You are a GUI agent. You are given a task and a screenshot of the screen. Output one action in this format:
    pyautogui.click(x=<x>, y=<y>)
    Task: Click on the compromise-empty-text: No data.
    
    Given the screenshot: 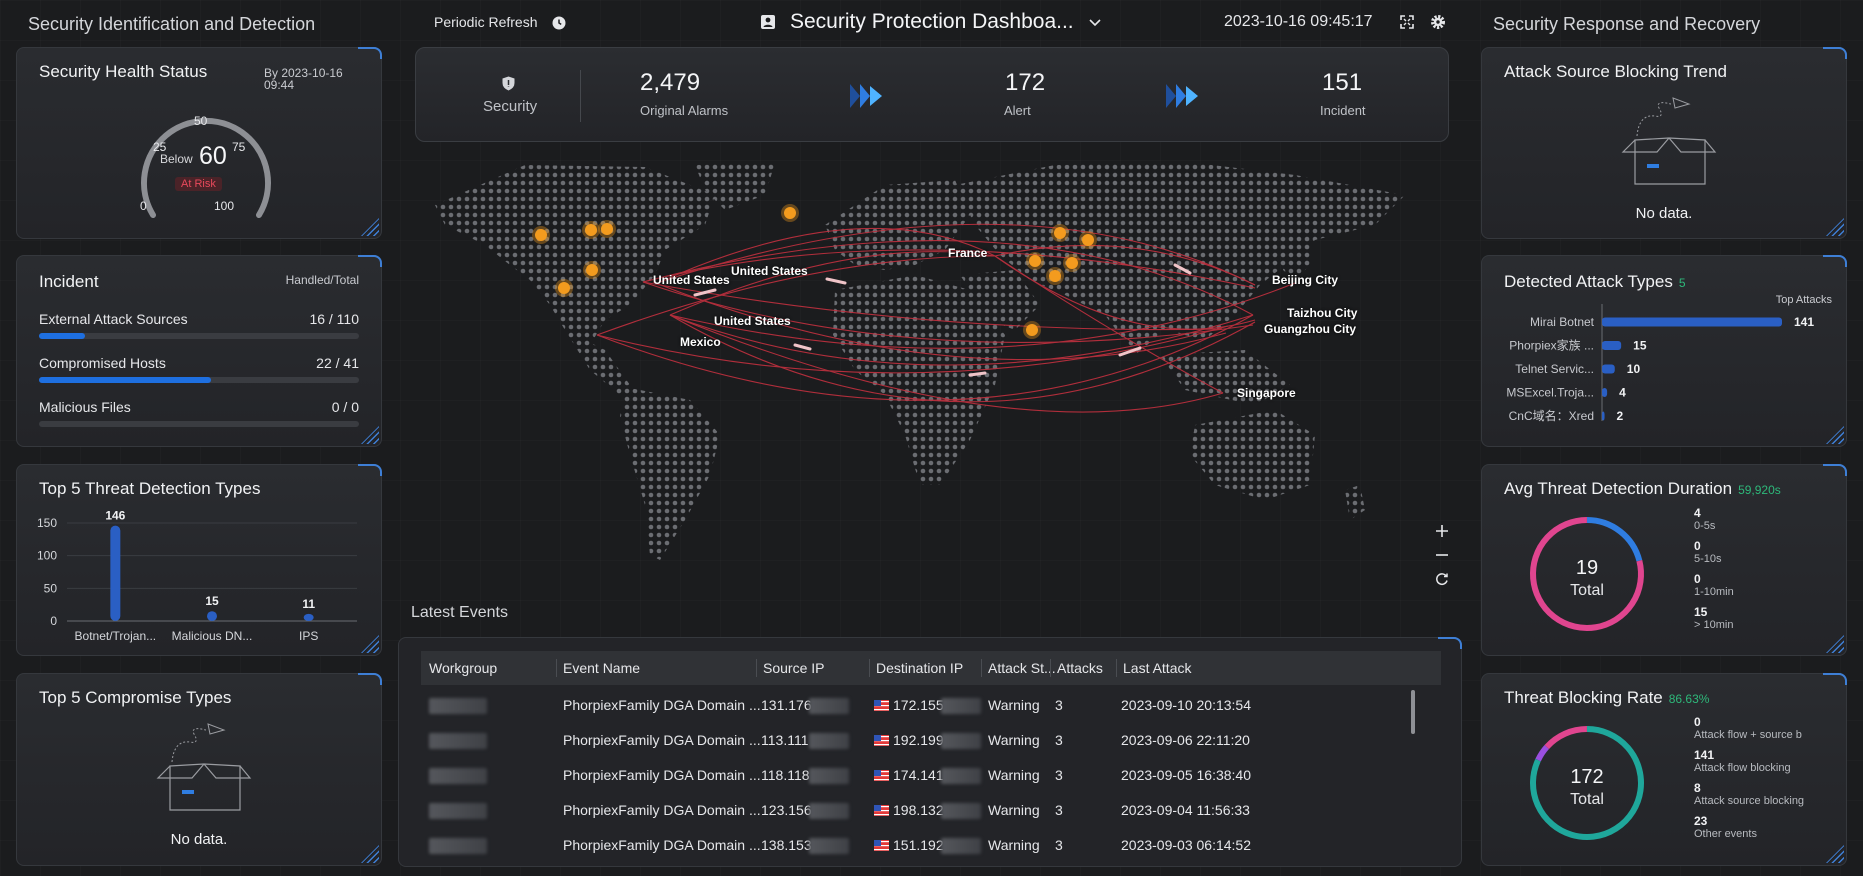 What is the action you would take?
    pyautogui.click(x=199, y=839)
    